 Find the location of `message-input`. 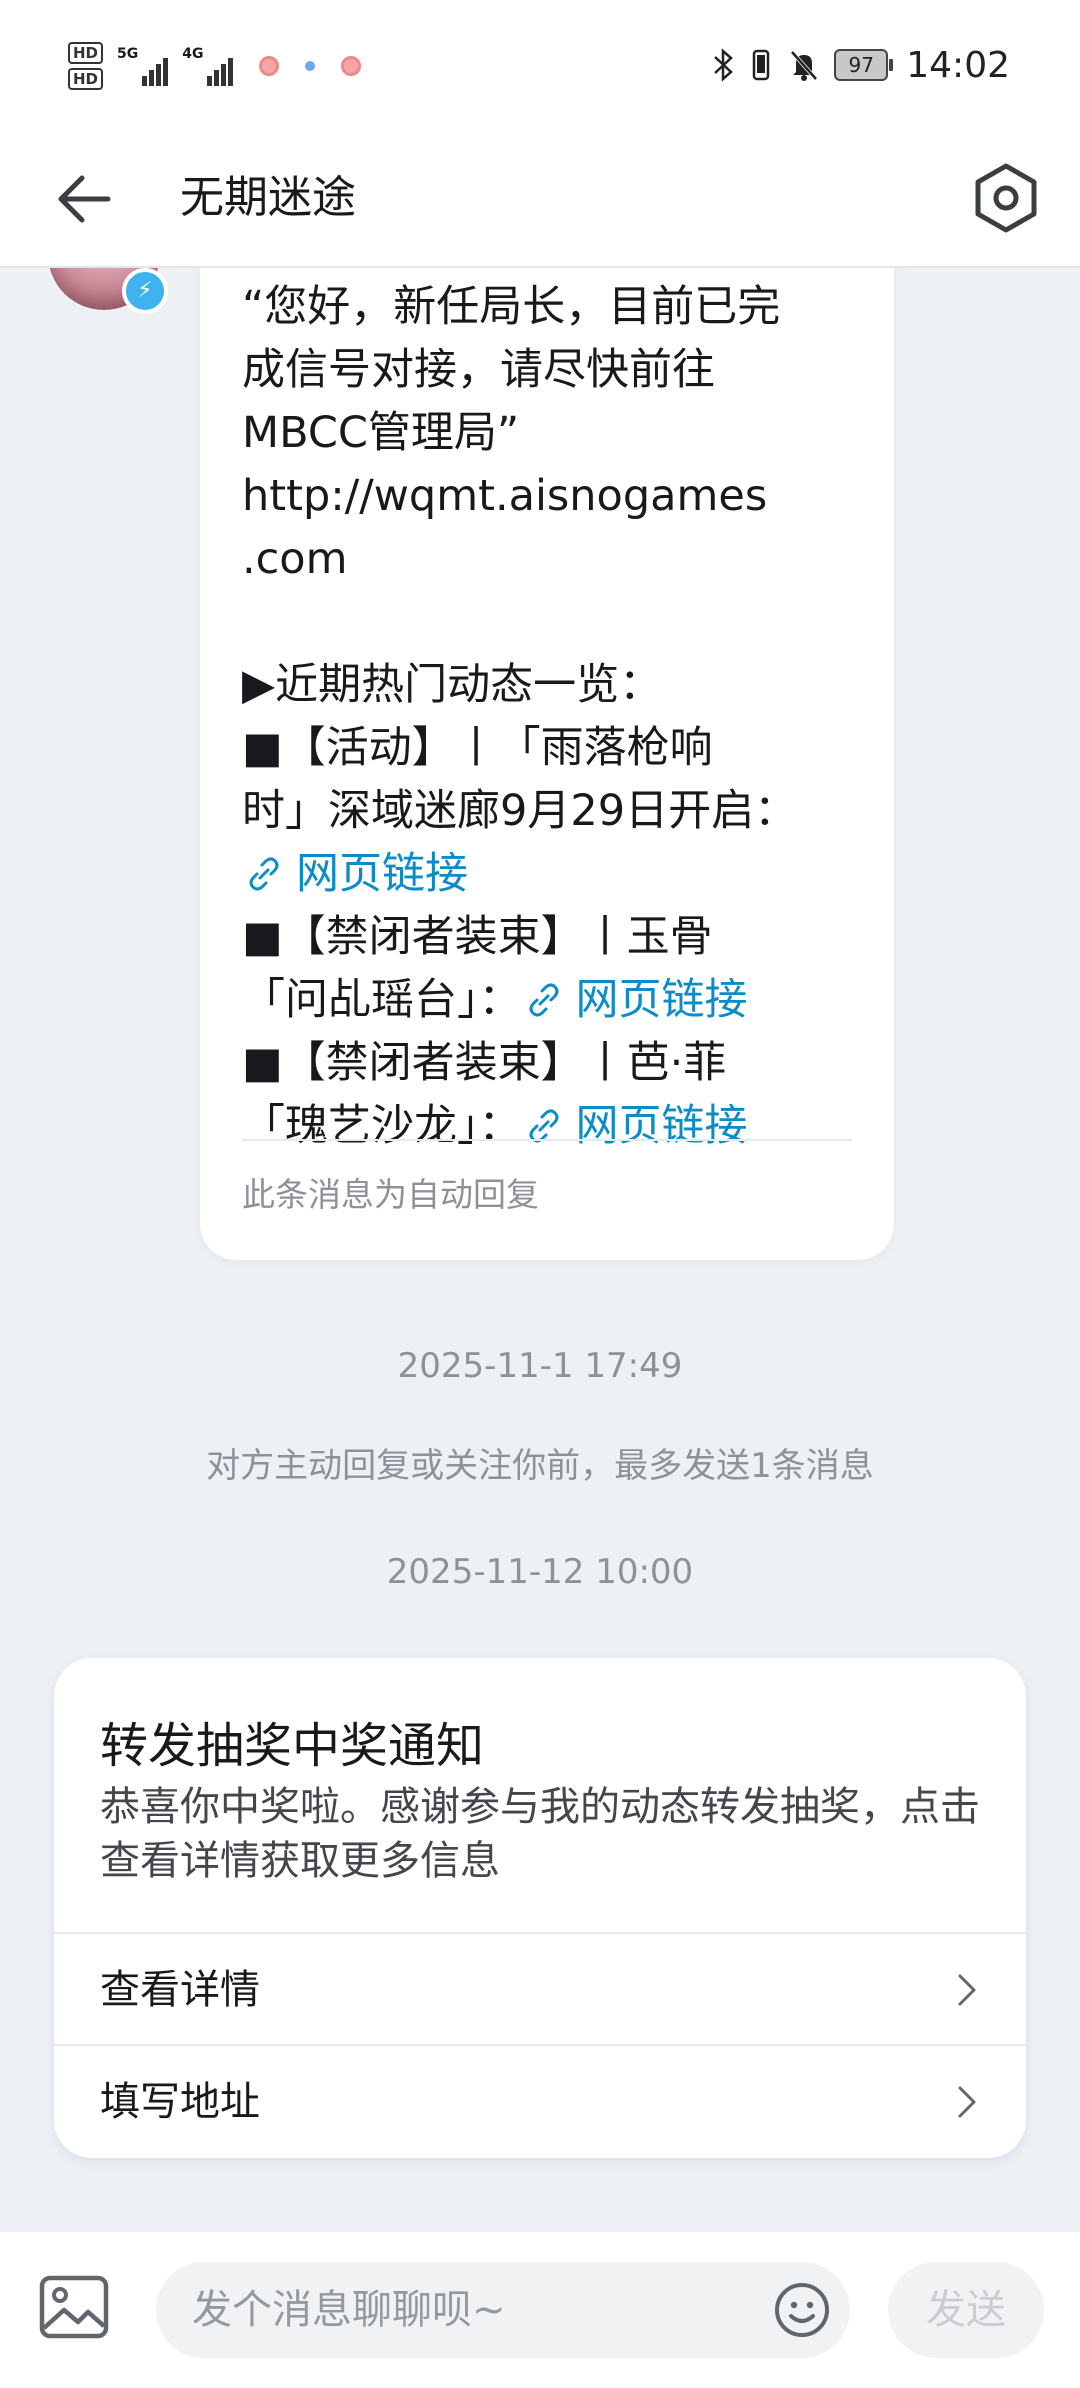

message-input is located at coordinates (452, 2310).